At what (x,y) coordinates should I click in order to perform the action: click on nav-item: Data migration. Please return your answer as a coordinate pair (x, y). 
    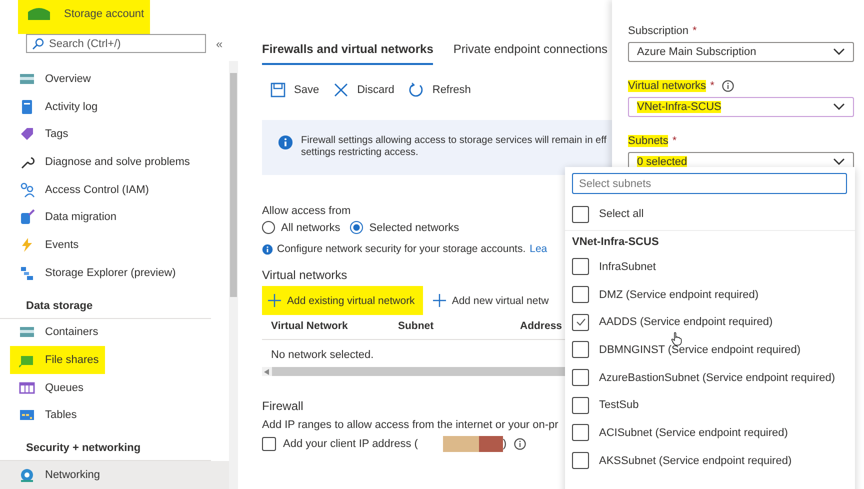
    Looking at the image, I should click on (114, 218).